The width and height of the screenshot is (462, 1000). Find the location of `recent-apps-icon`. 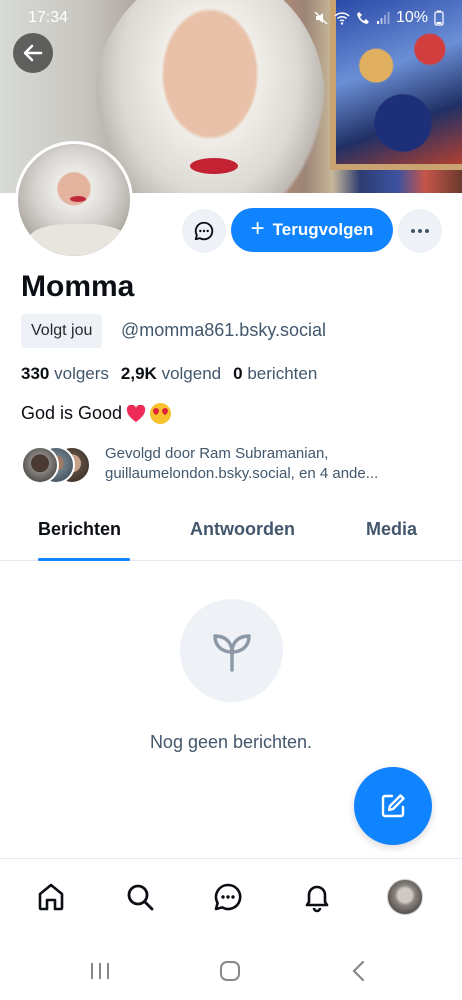

recent-apps-icon is located at coordinates (100, 971).